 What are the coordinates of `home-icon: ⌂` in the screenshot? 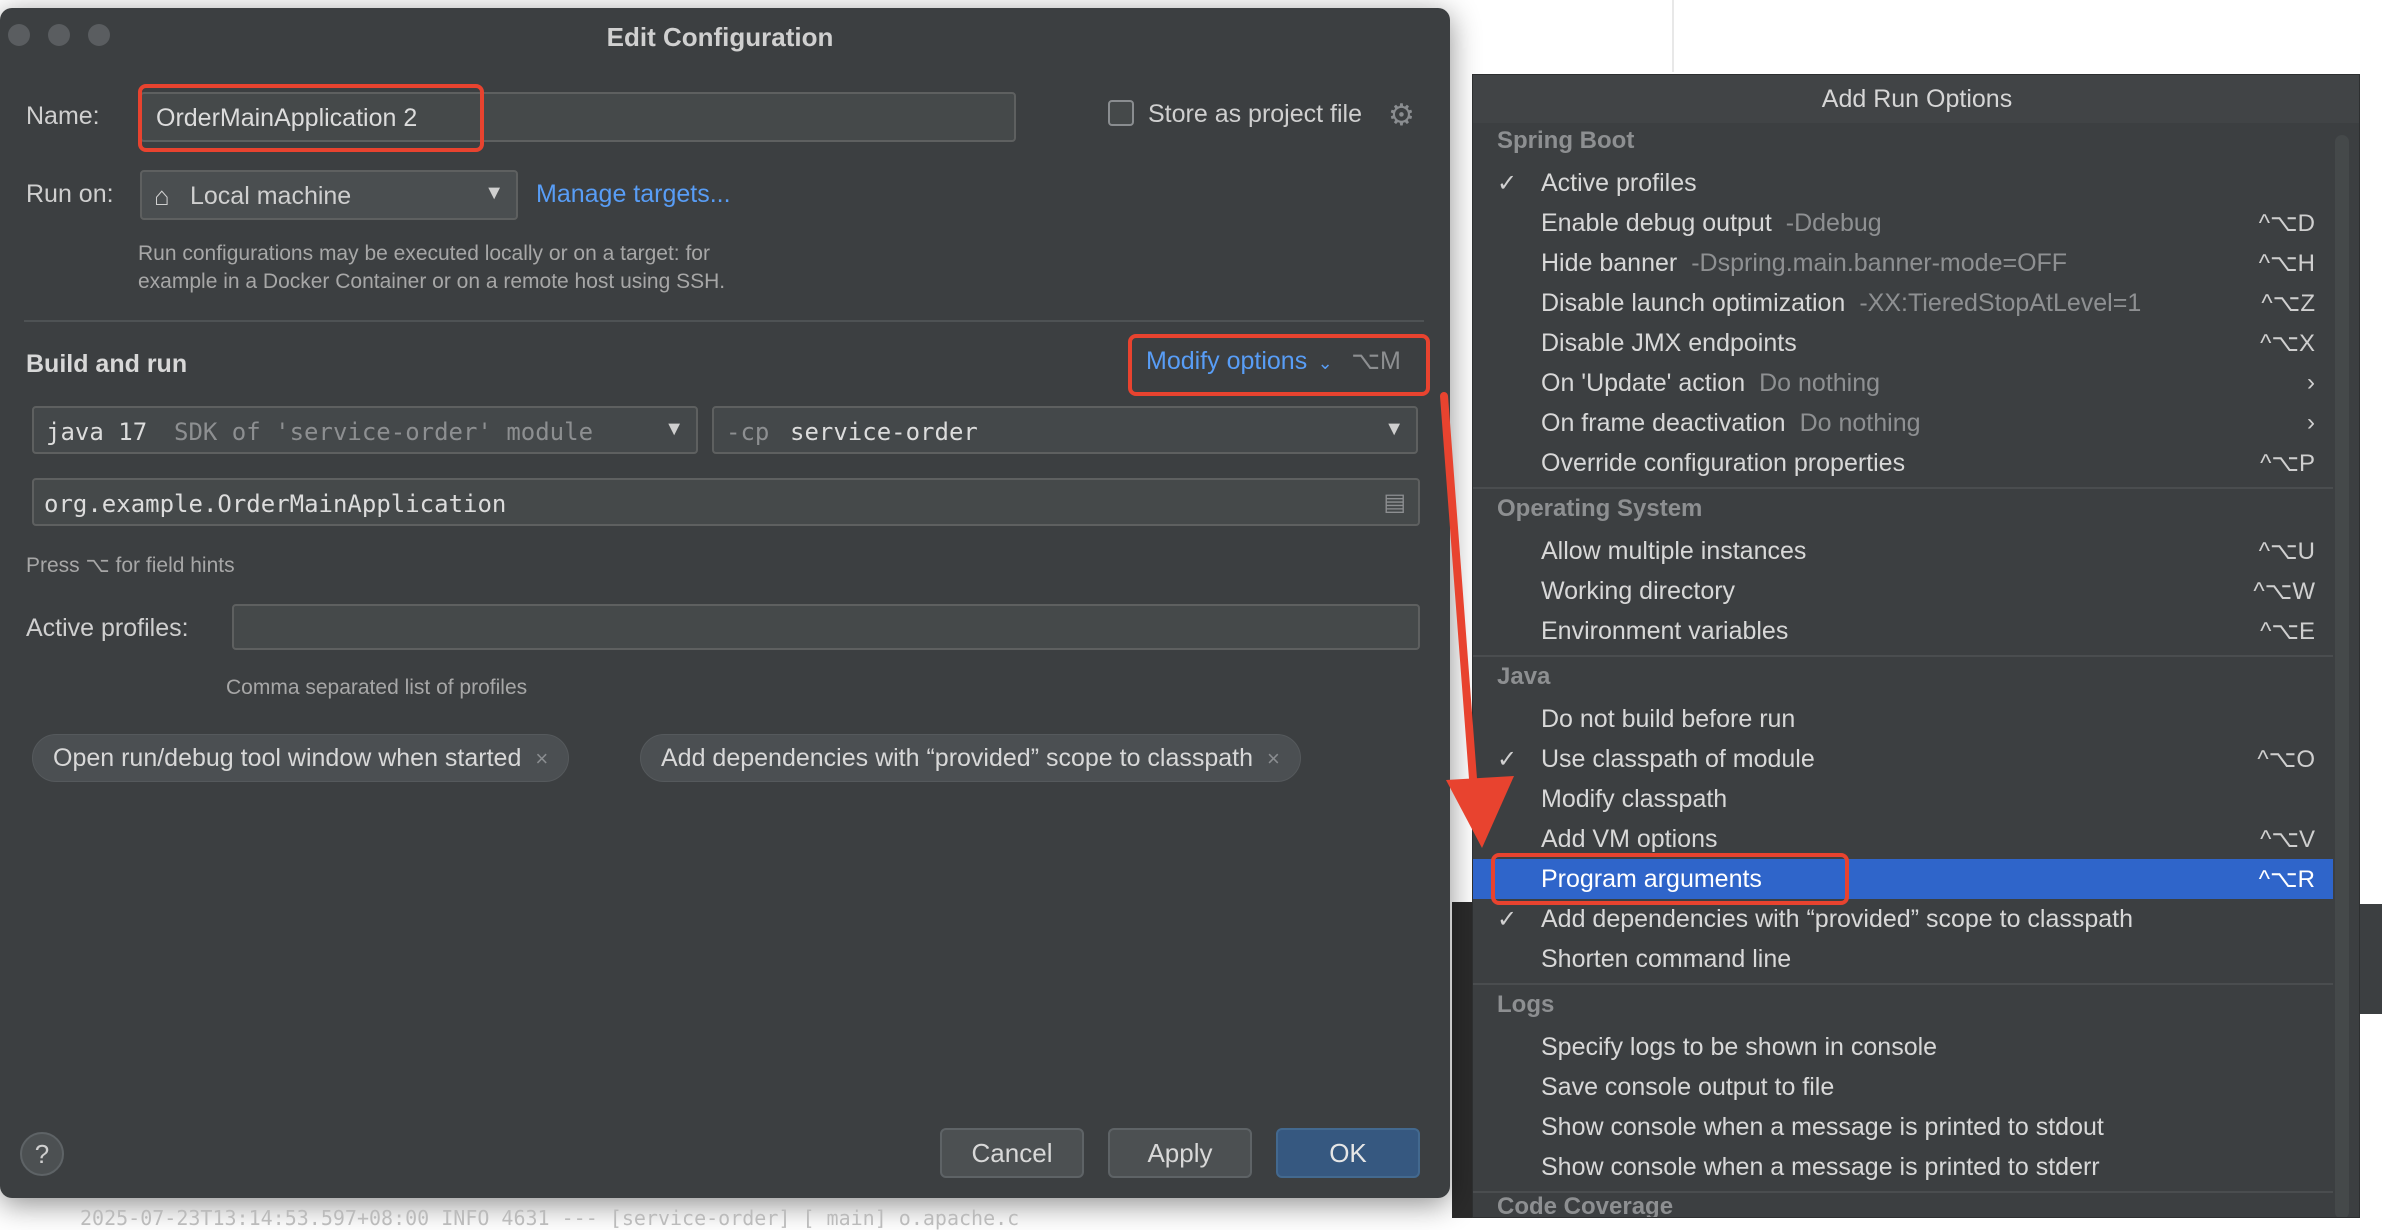 It's located at (162, 196).